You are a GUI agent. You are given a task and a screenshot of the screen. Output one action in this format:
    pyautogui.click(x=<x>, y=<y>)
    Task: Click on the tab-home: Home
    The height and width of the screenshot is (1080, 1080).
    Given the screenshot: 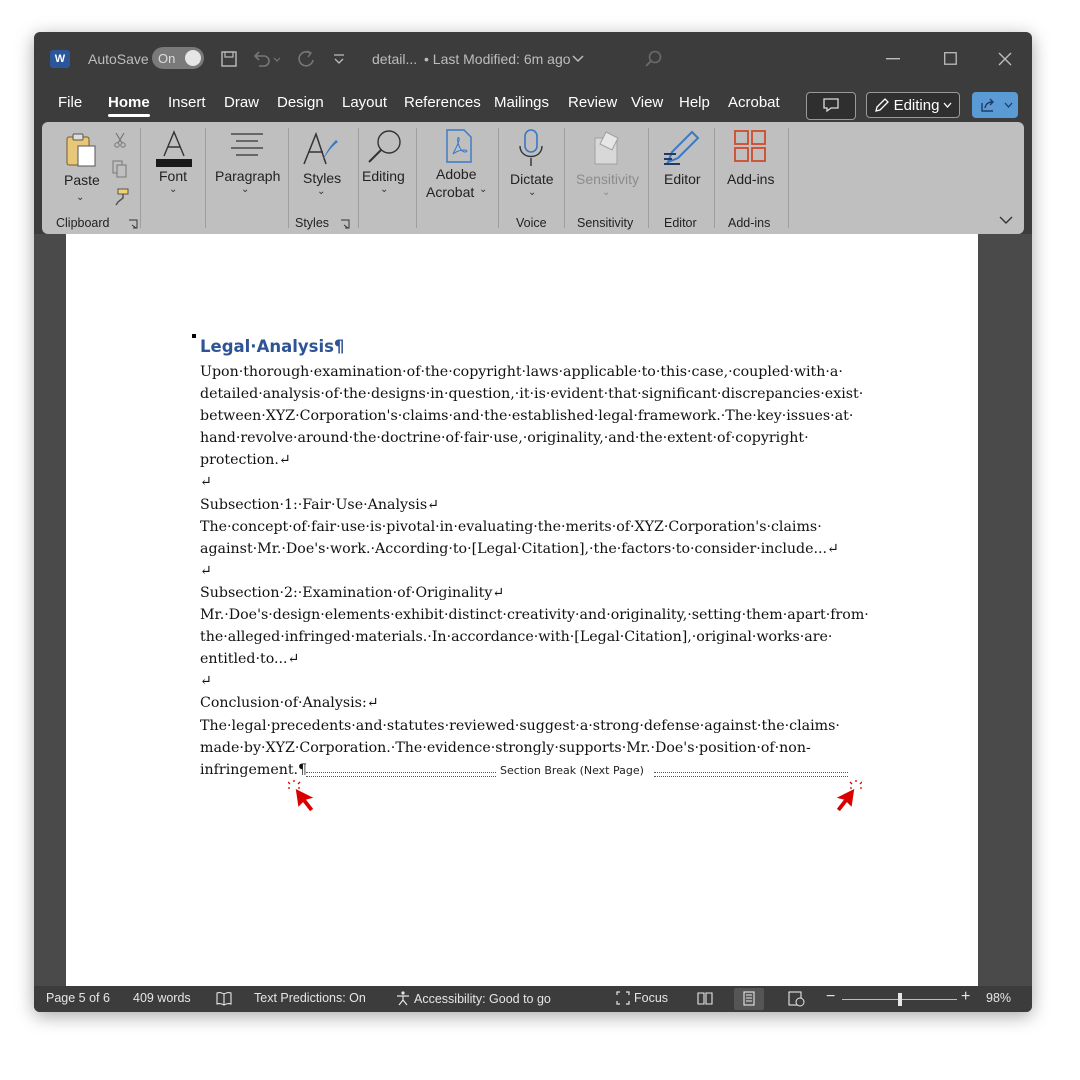 What is the action you would take?
    pyautogui.click(x=129, y=105)
    